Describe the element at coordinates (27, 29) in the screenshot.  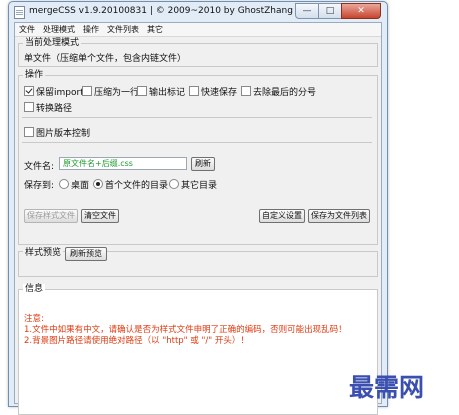
I see `menu-file: 文件` at that location.